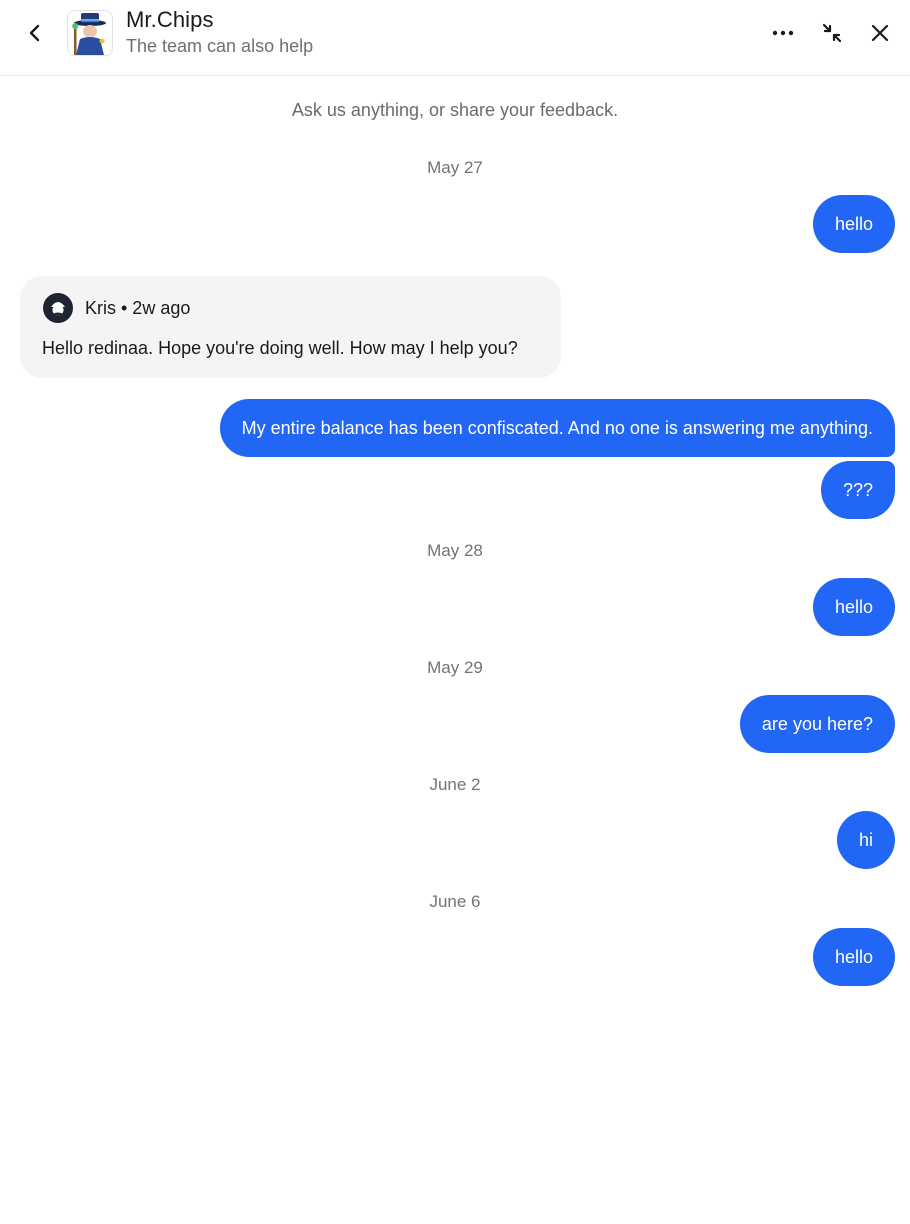 The height and width of the screenshot is (1224, 910). I want to click on close-icon, so click(880, 33).